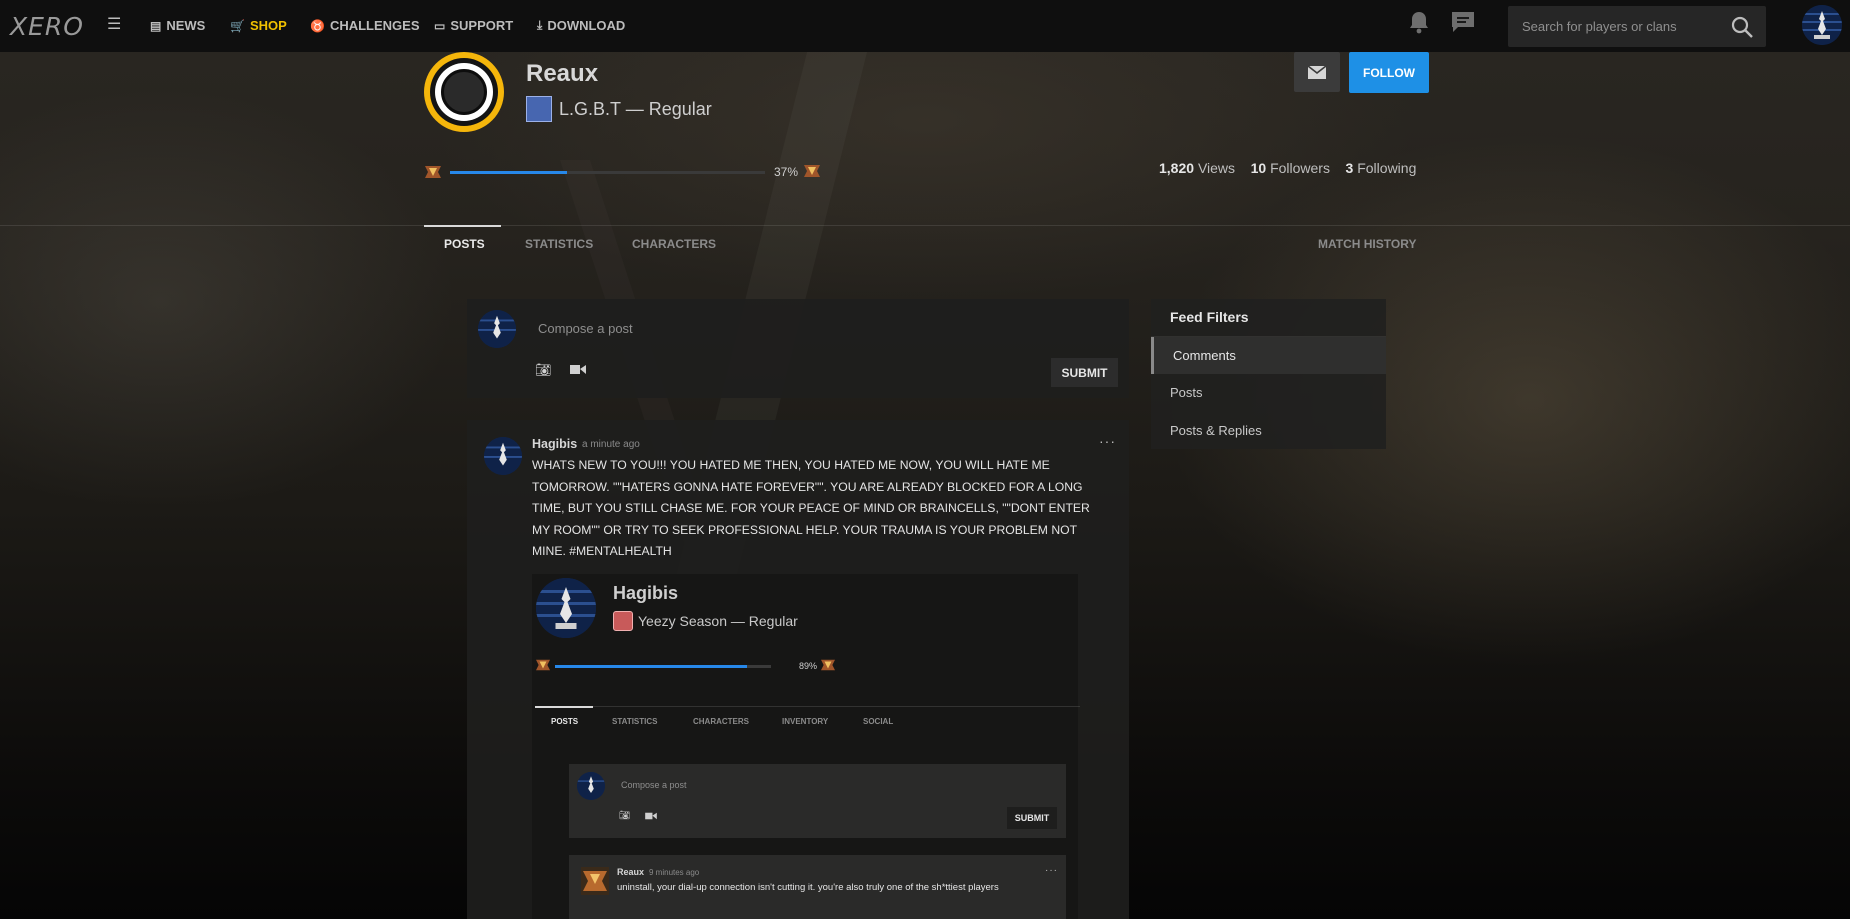 This screenshot has width=1850, height=919. What do you see at coordinates (1197, 168) in the screenshot?
I see `views-stat: 1,820 Views` at bounding box center [1197, 168].